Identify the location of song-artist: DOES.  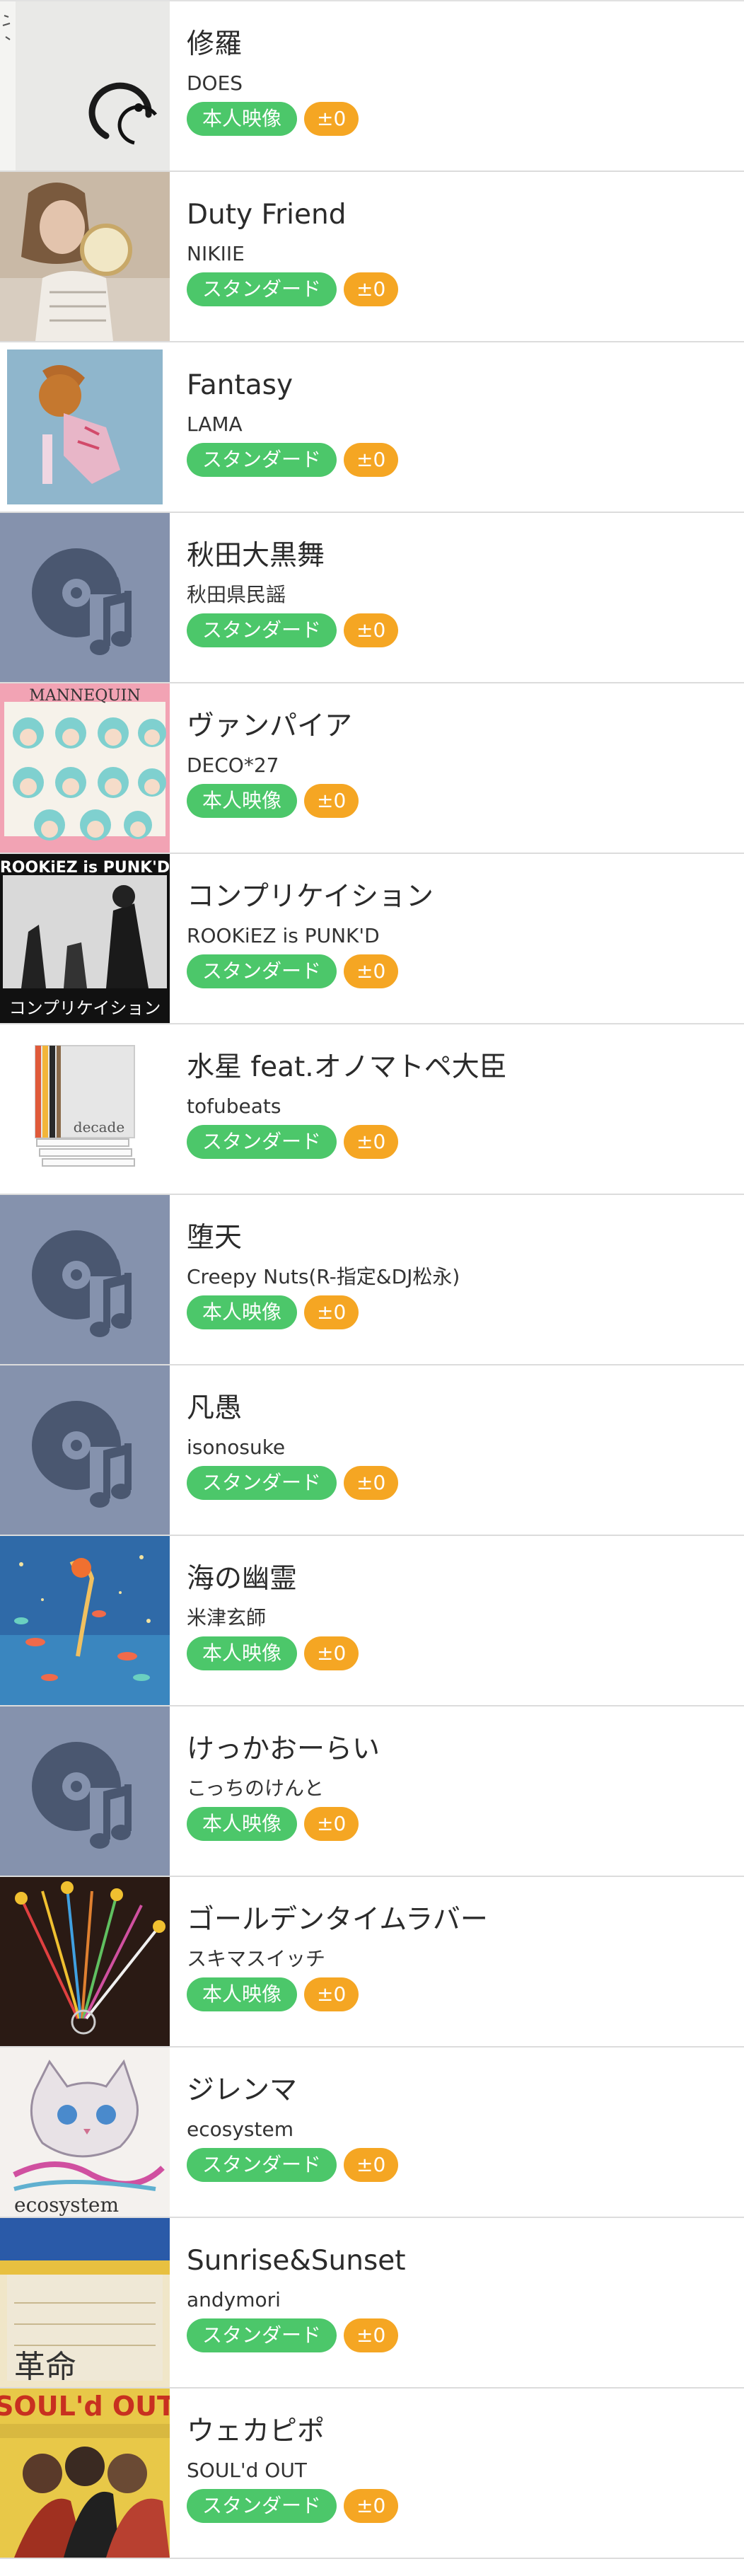
(215, 83).